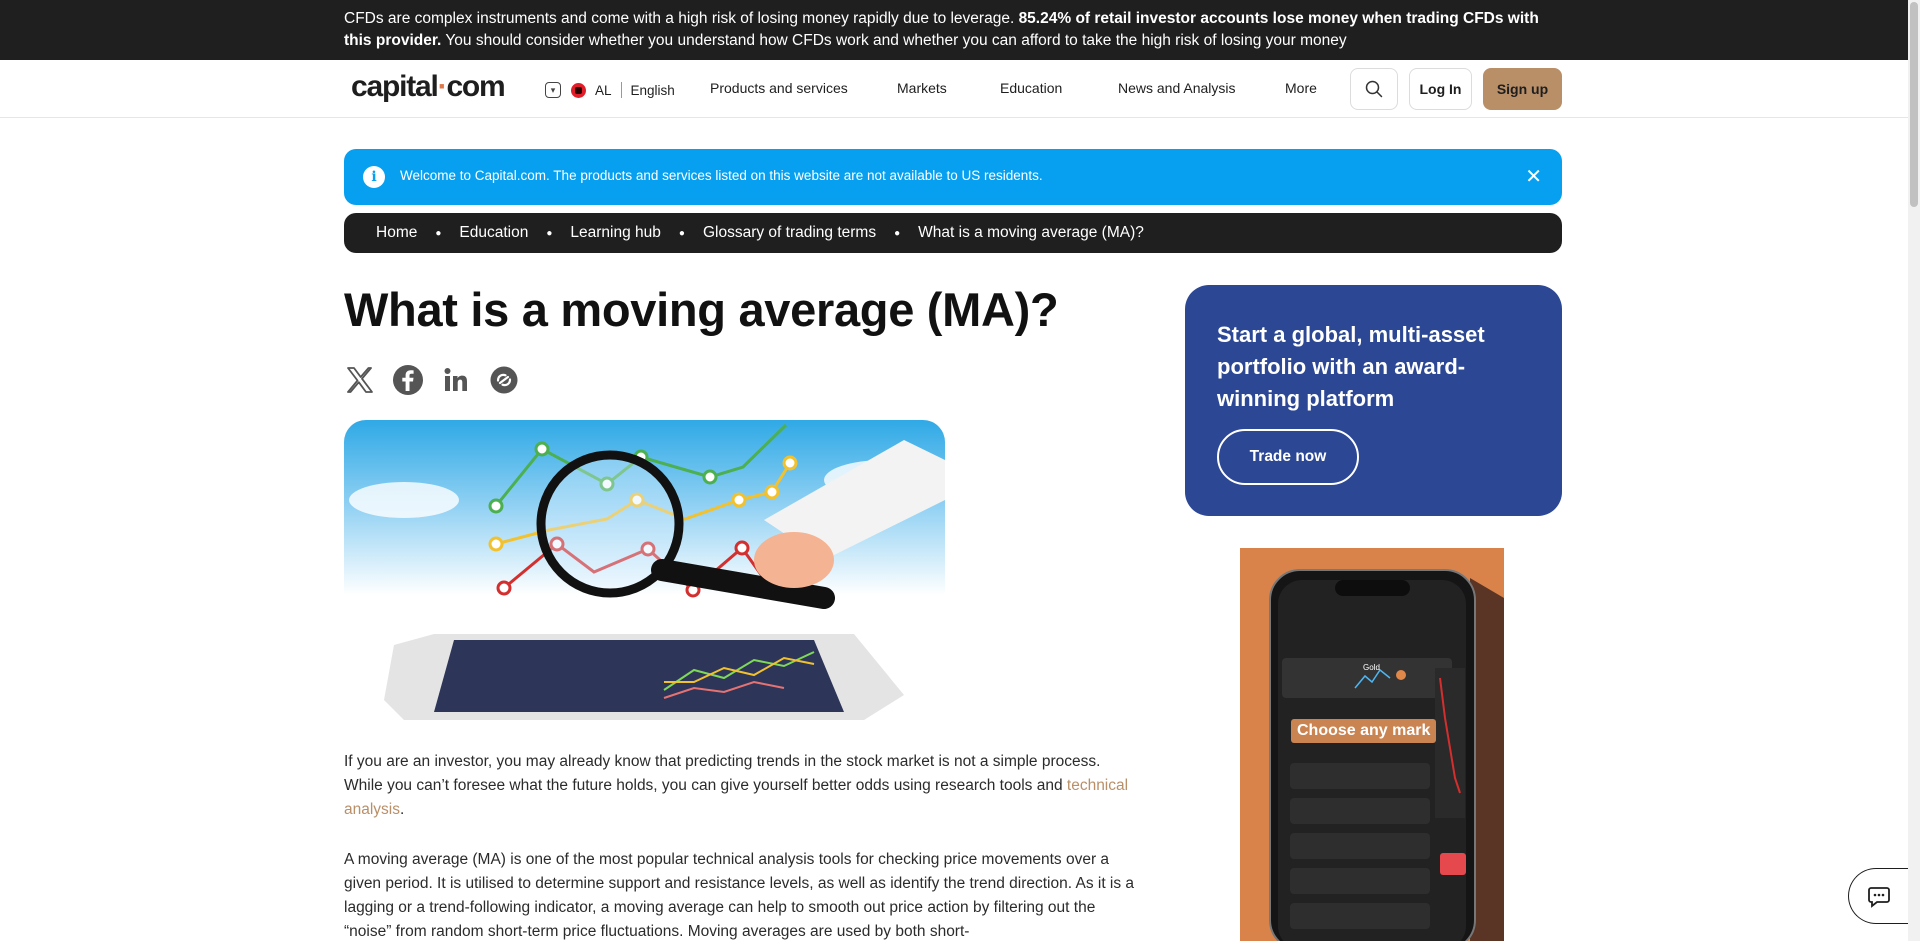 The image size is (1920, 944). What do you see at coordinates (578, 90) in the screenshot?
I see `albania-flag-icon` at bounding box center [578, 90].